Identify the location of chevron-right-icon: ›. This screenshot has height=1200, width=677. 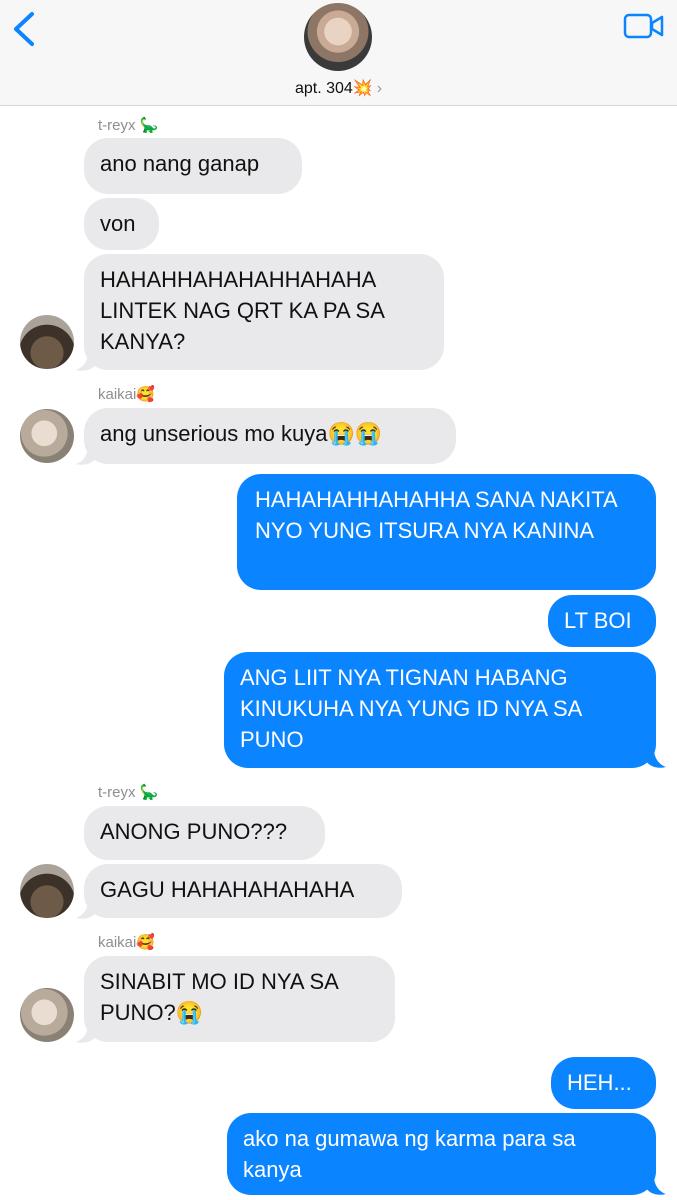
(379, 88).